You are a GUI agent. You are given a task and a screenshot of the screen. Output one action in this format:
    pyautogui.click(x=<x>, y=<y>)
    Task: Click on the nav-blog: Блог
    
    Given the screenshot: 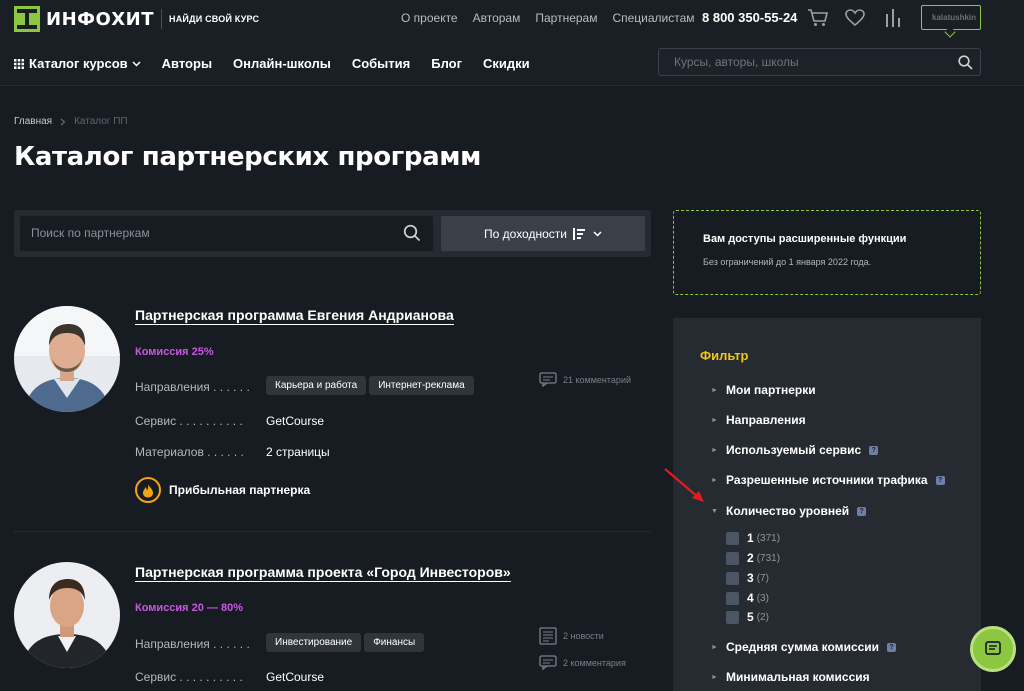 What is the action you would take?
    pyautogui.click(x=446, y=63)
    